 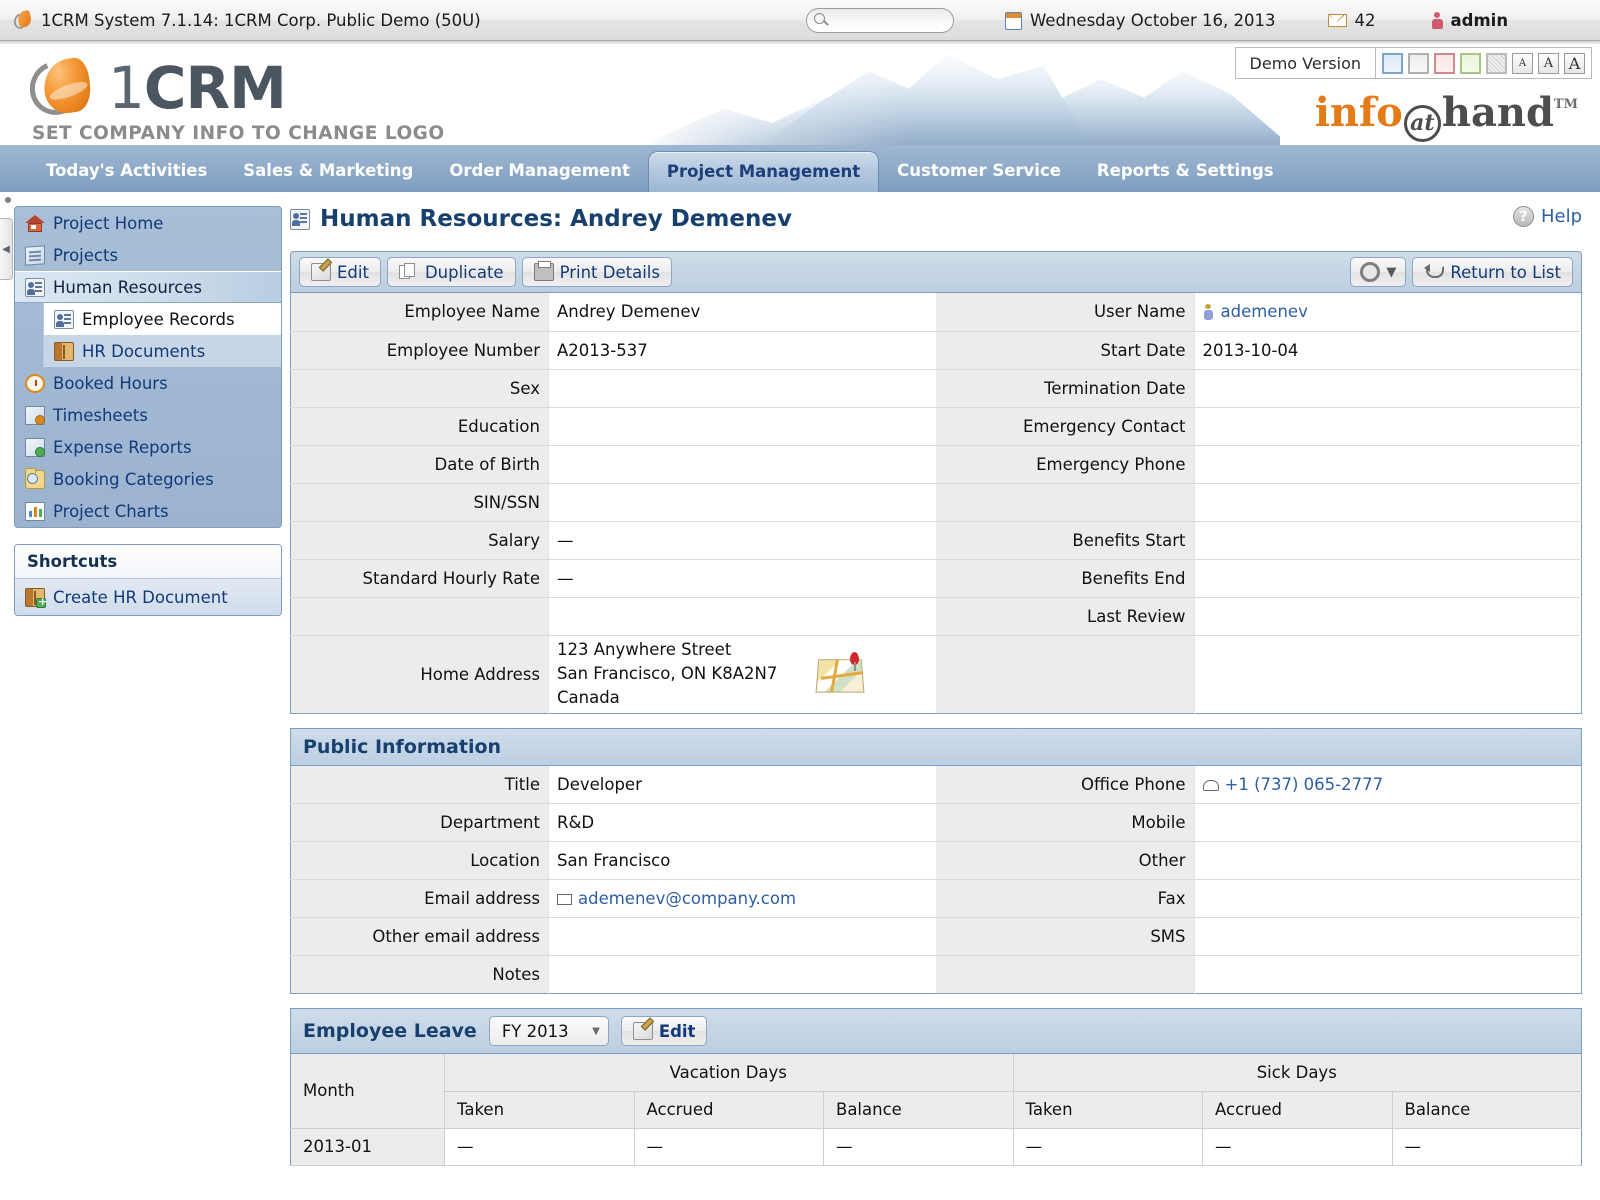 What do you see at coordinates (742, 784) in the screenshot?
I see `field-value: Developer` at bounding box center [742, 784].